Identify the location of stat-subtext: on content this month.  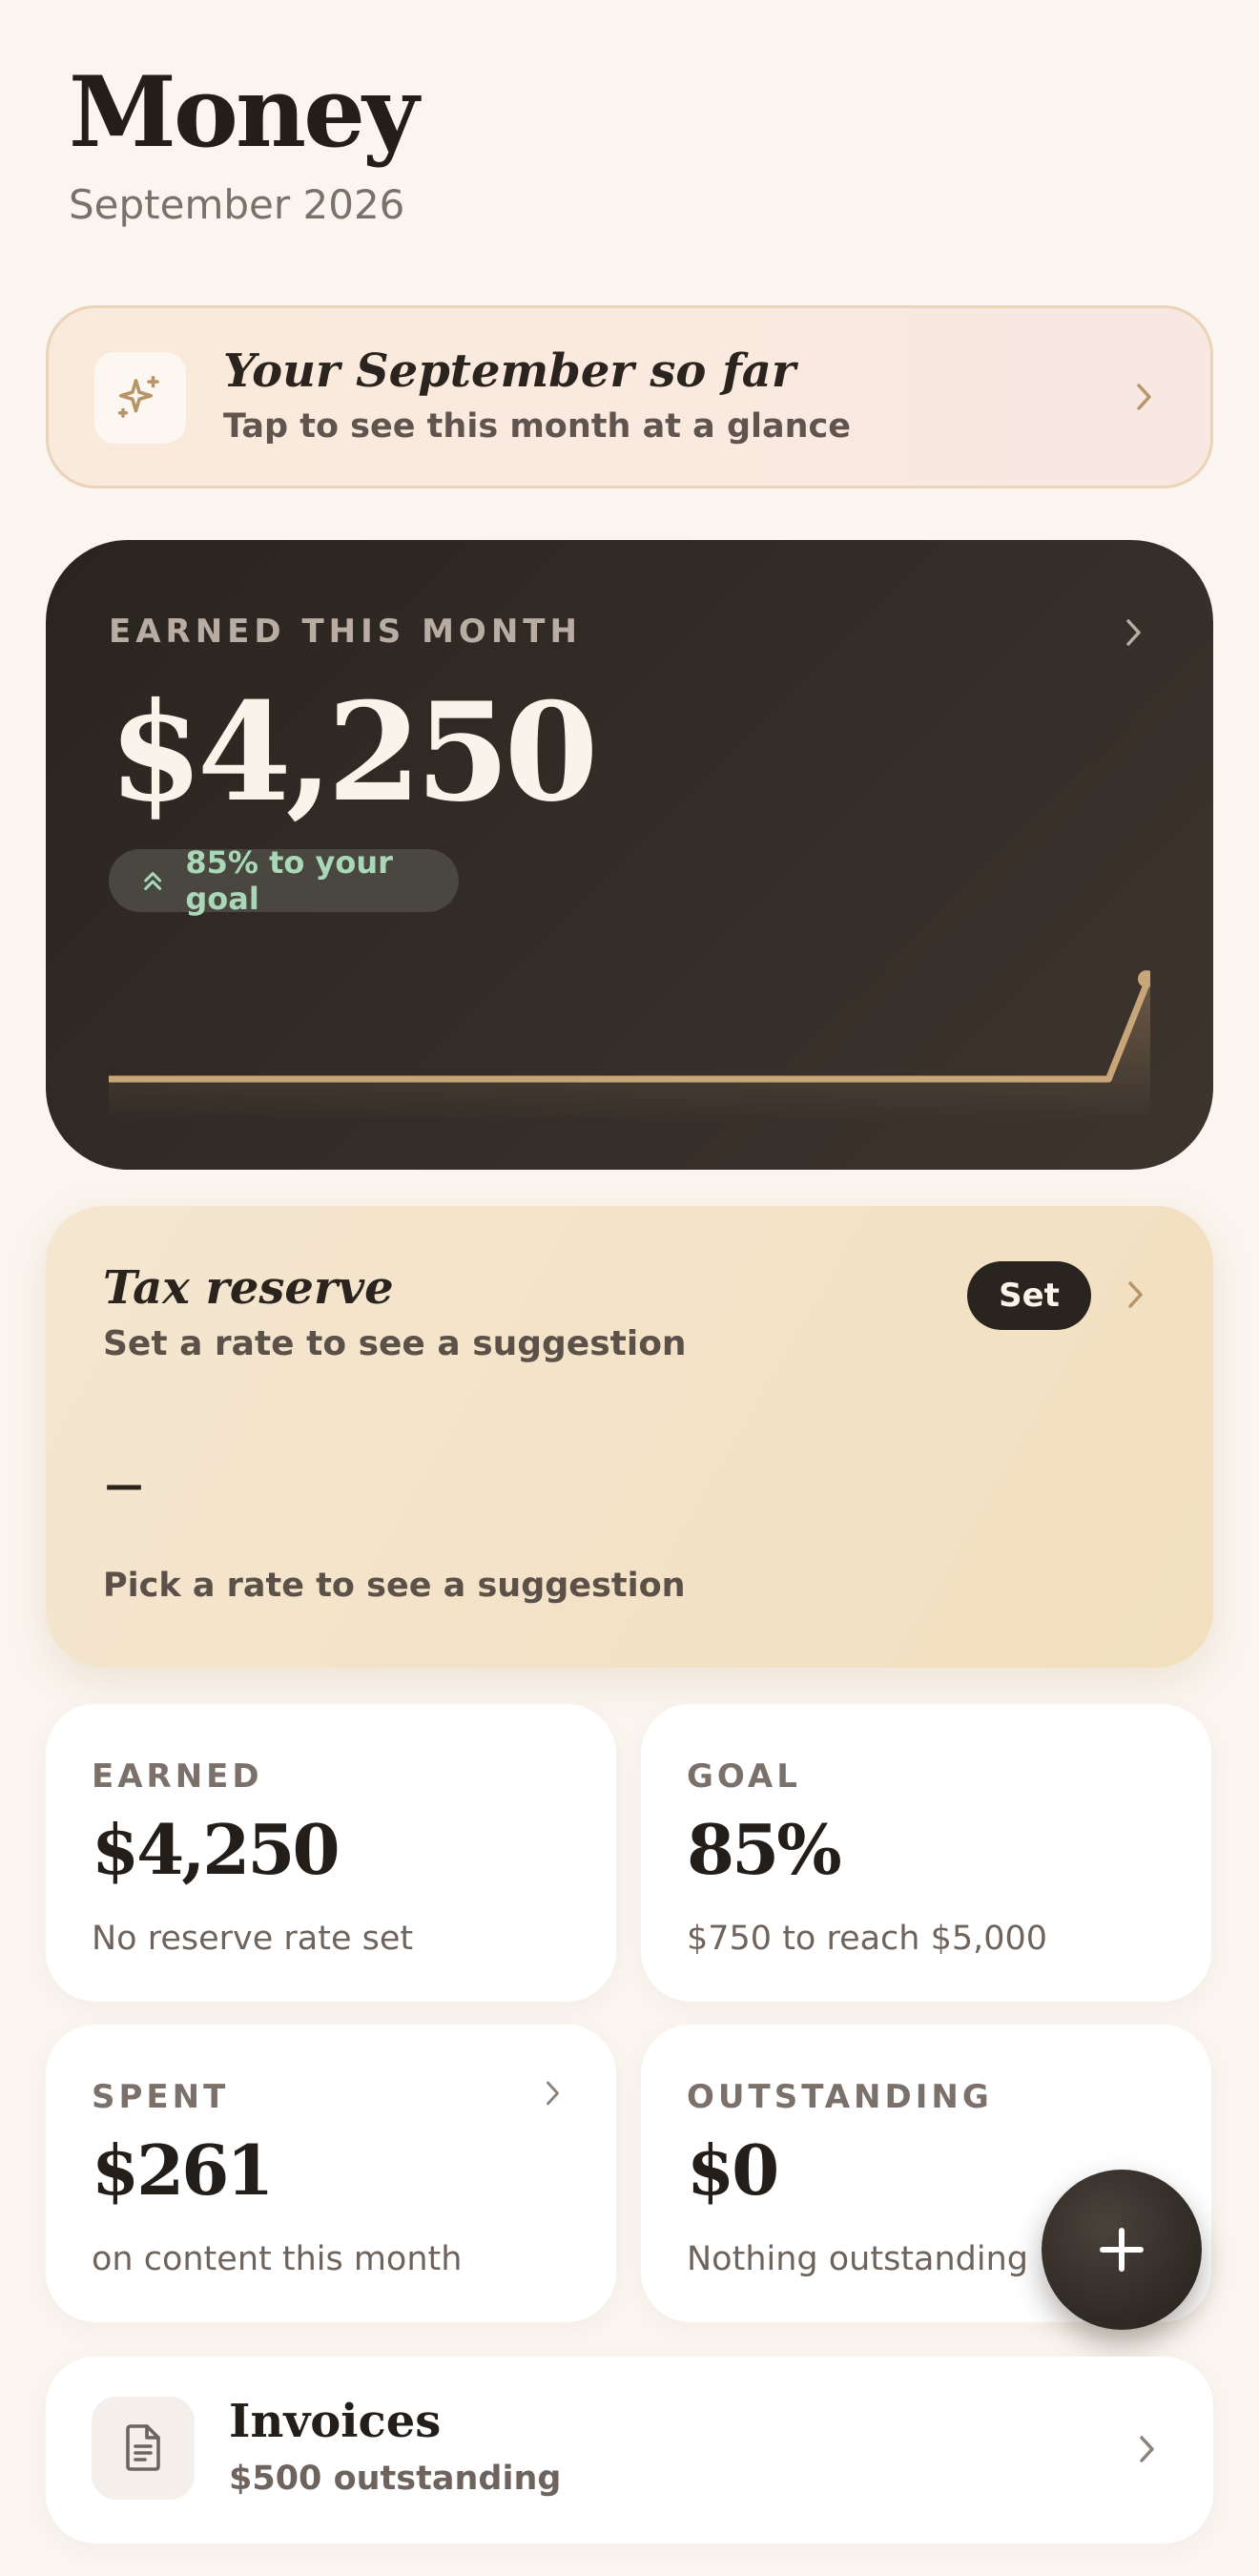
(277, 2259).